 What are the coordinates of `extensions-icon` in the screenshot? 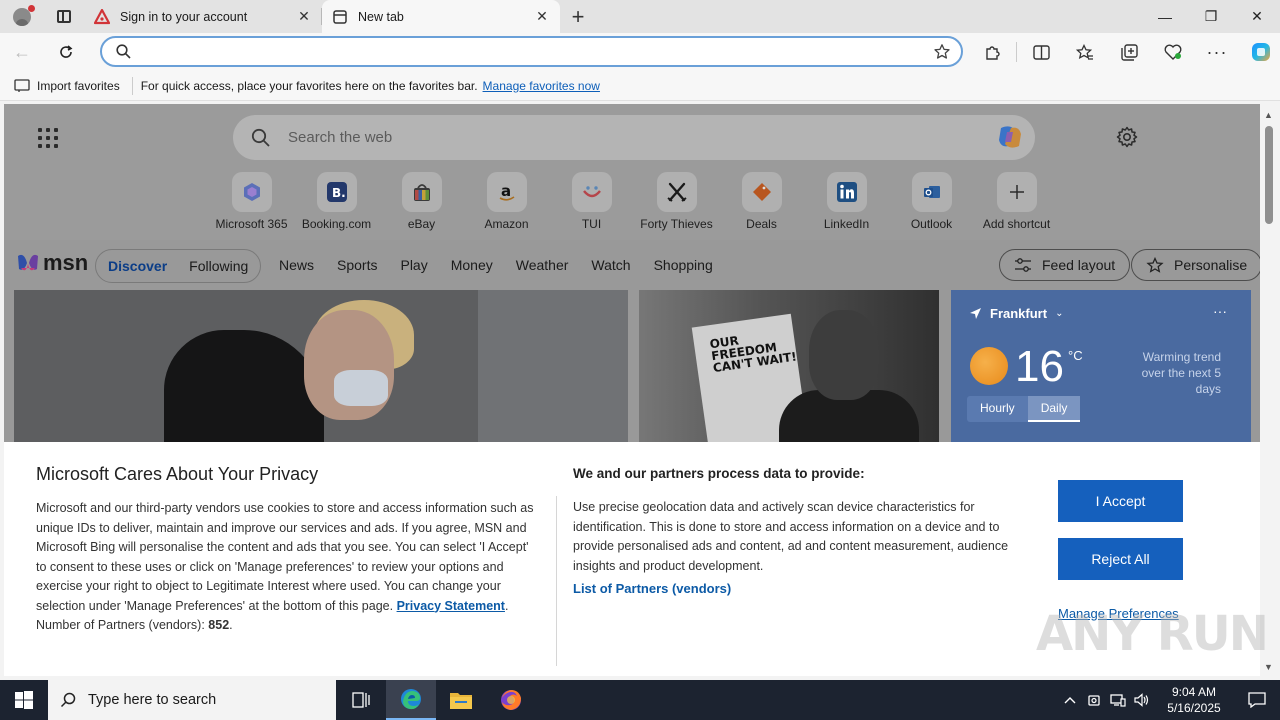 It's located at (992, 52).